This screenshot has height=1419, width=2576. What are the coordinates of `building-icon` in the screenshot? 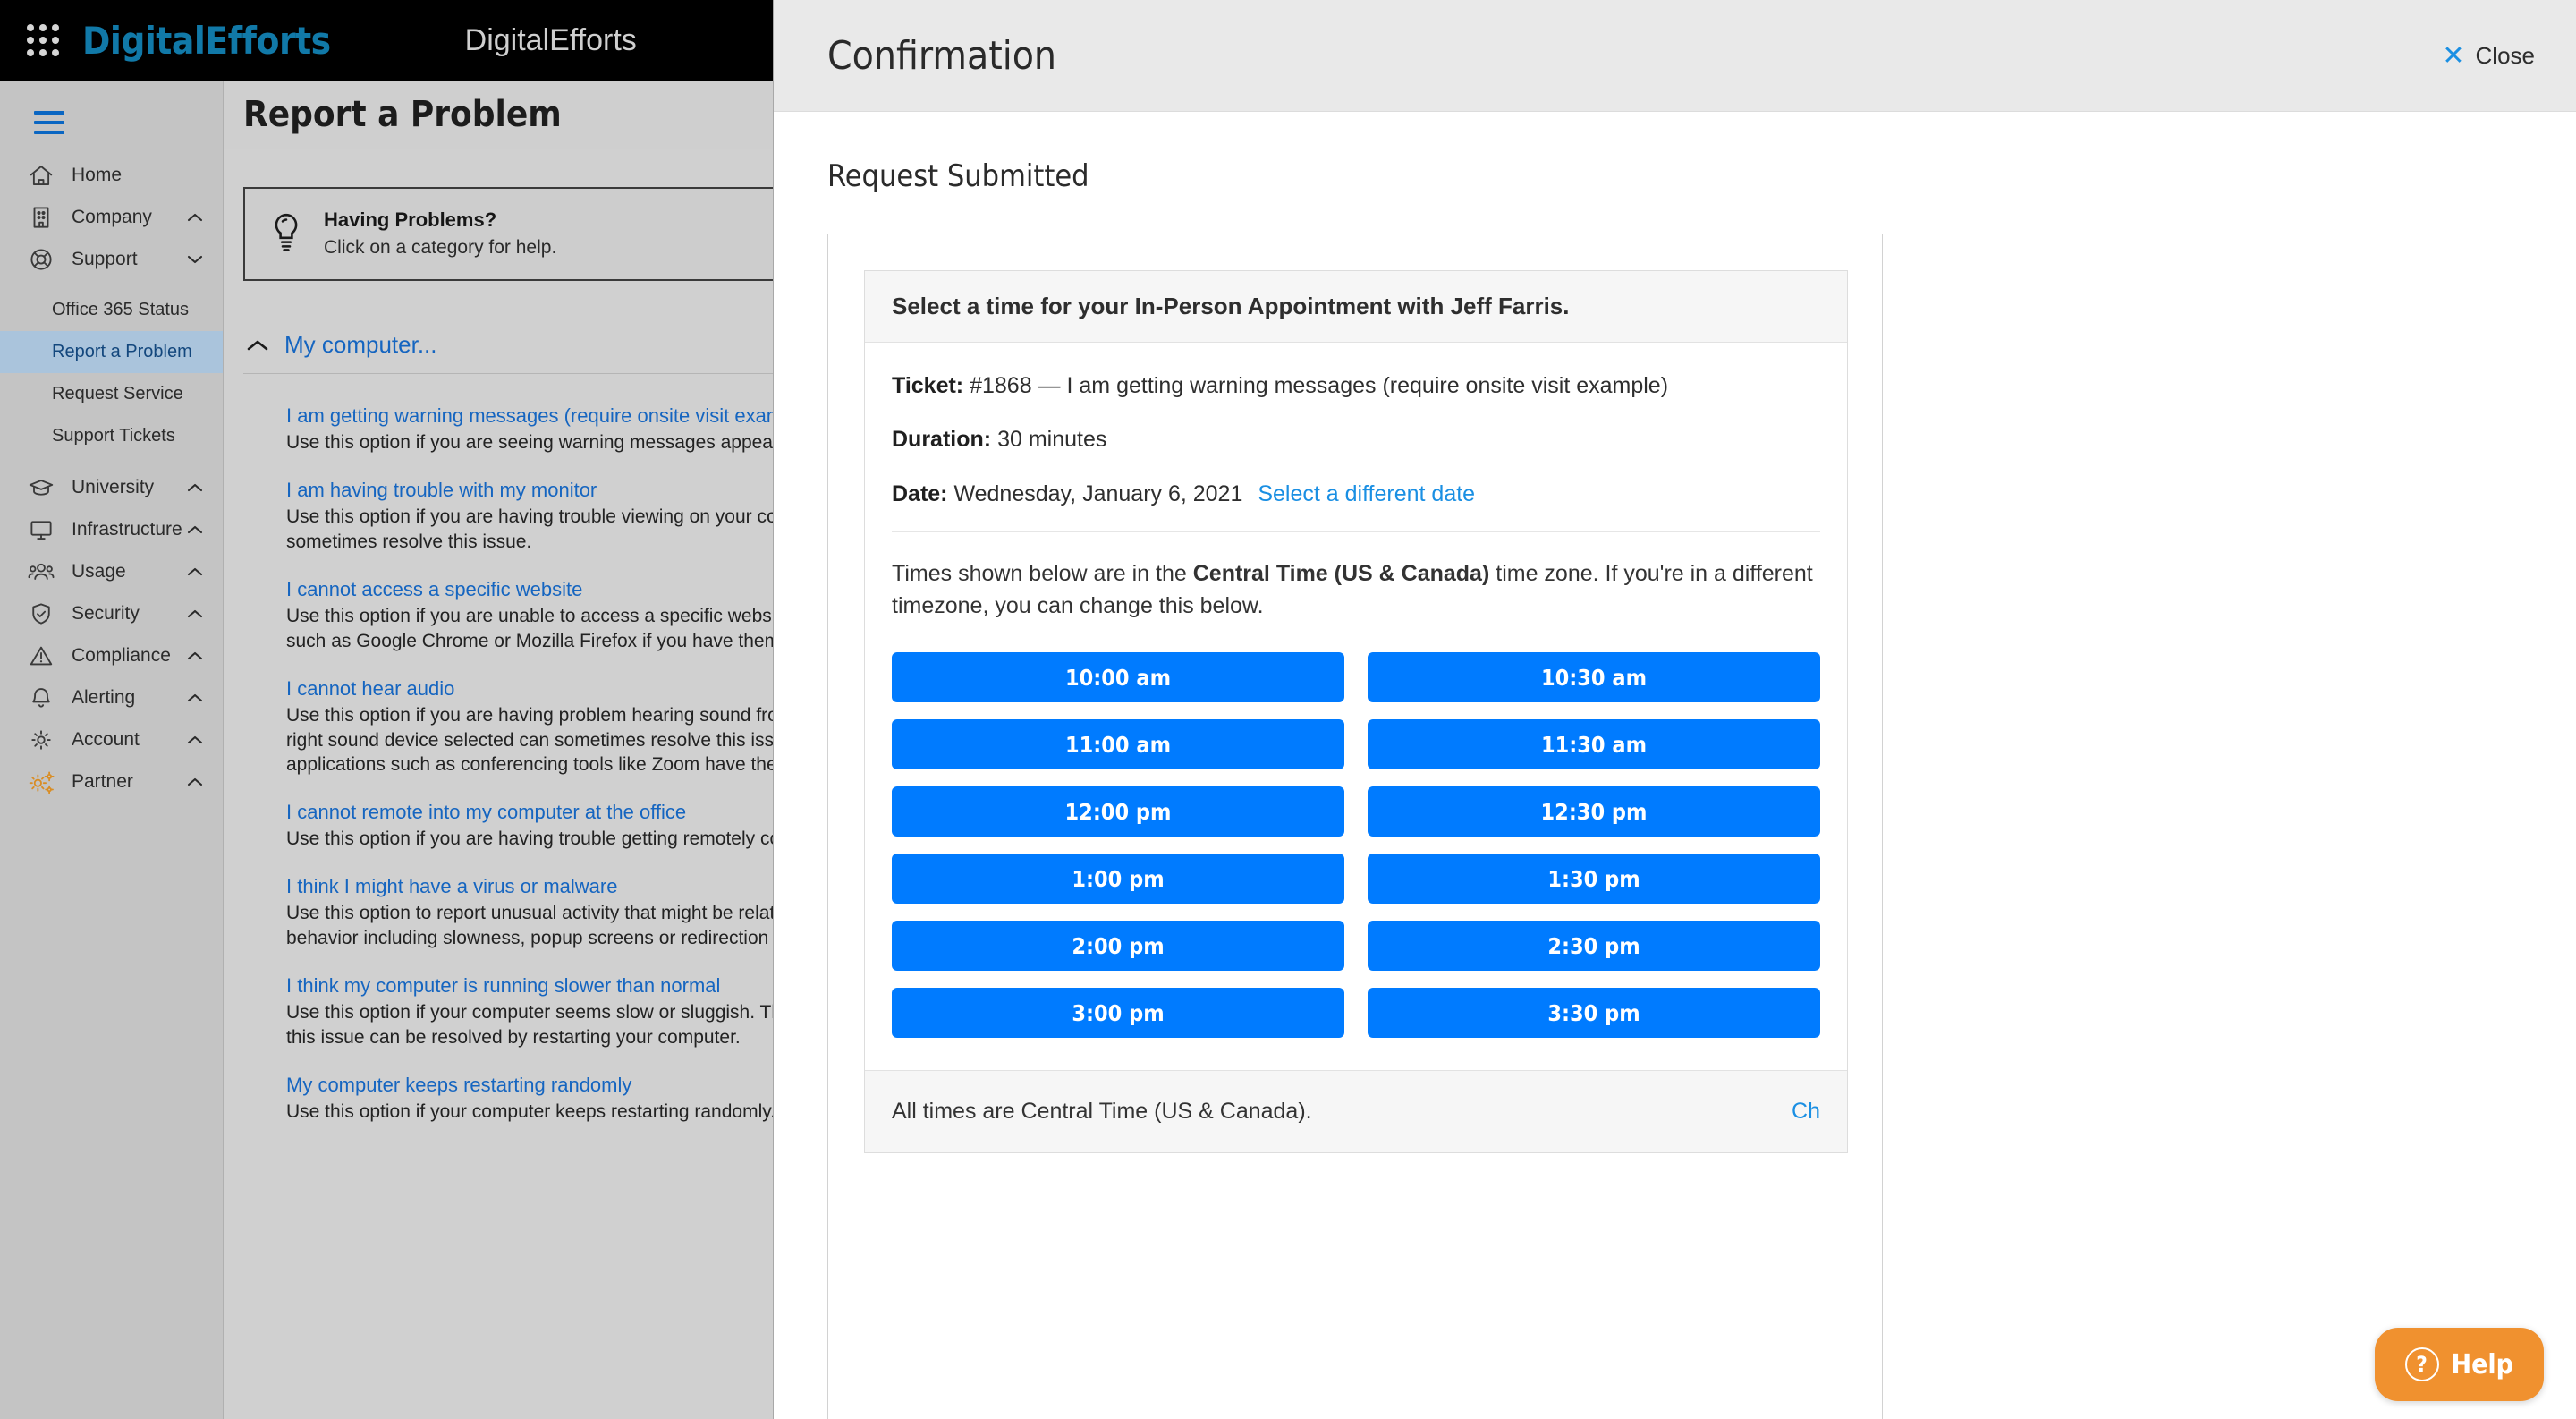 It's located at (41, 217).